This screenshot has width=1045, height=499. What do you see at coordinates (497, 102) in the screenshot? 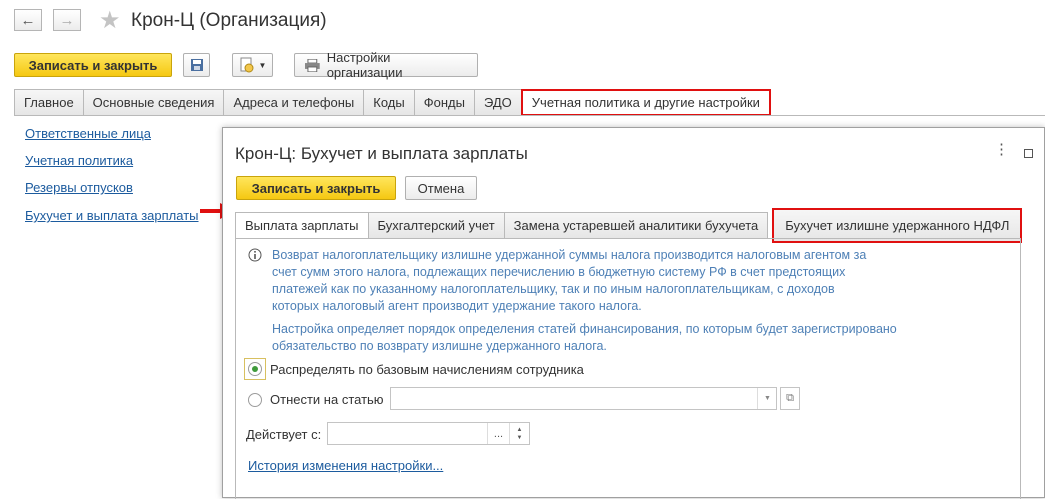
I see `tab-edo: ЭДО` at bounding box center [497, 102].